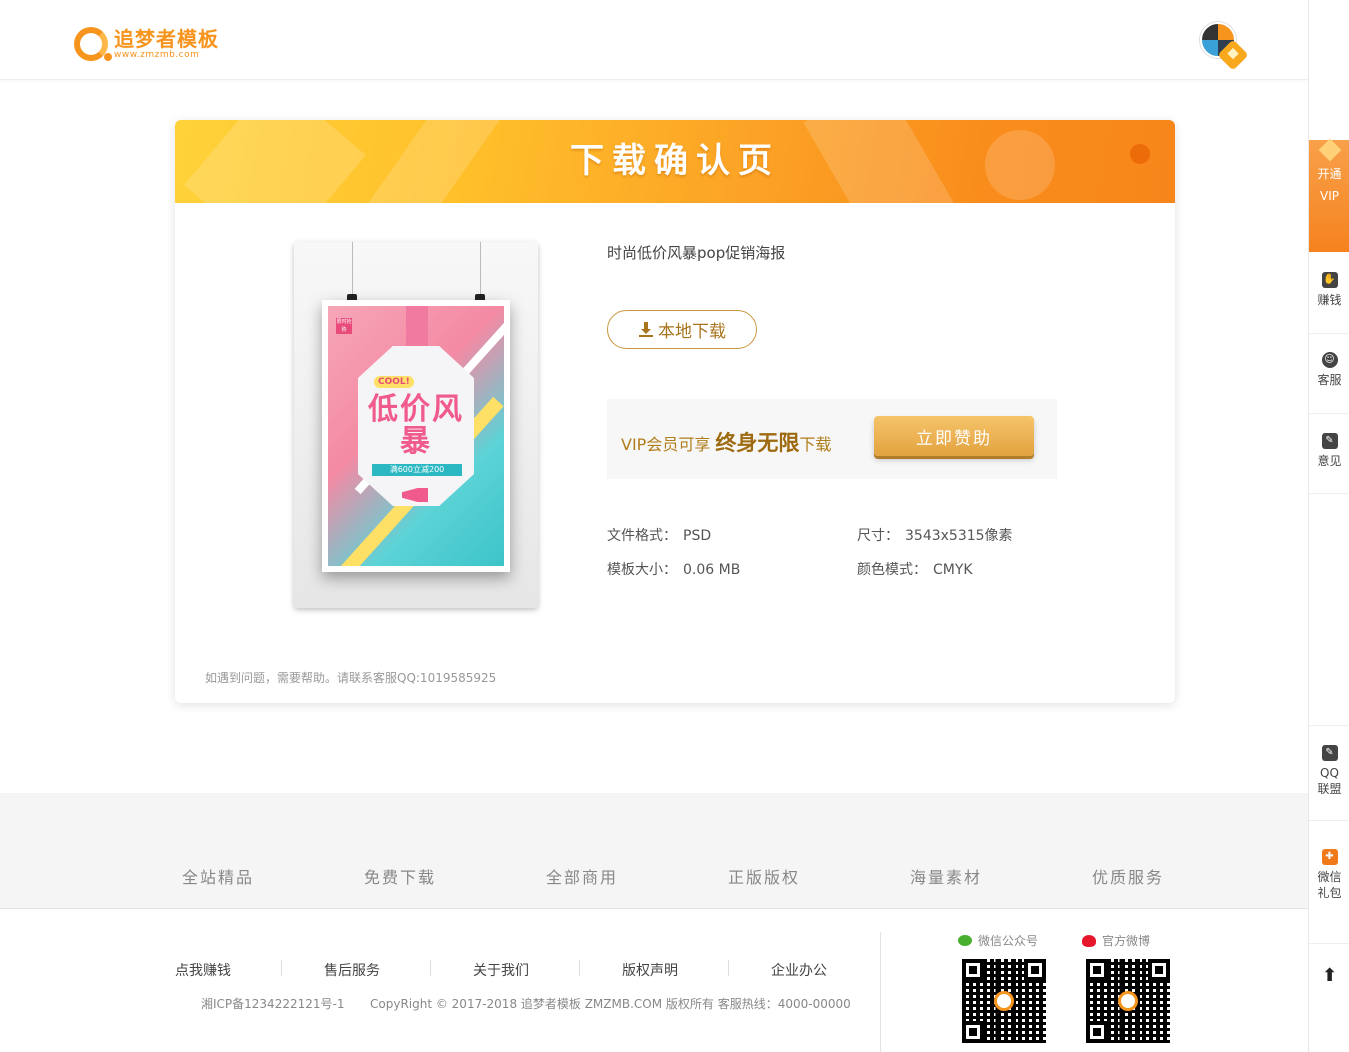 The width and height of the screenshot is (1349, 1052). Describe the element at coordinates (1329, 789) in the screenshot. I see `sidebar-qq-label-2: 联盟` at that location.